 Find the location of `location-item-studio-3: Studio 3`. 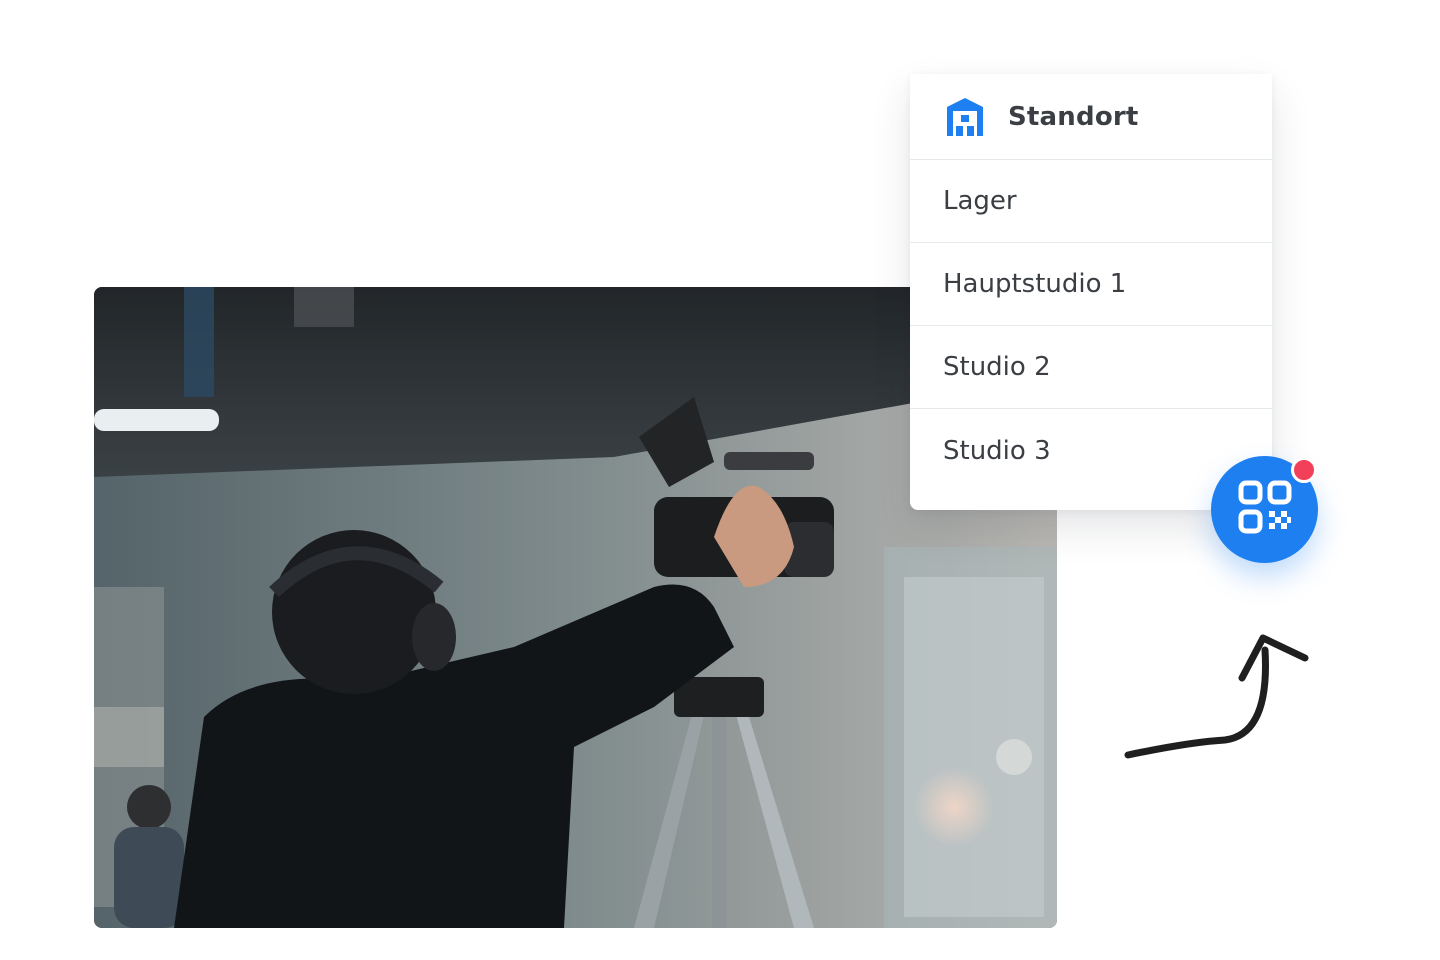

location-item-studio-3: Studio 3 is located at coordinates (1091, 450).